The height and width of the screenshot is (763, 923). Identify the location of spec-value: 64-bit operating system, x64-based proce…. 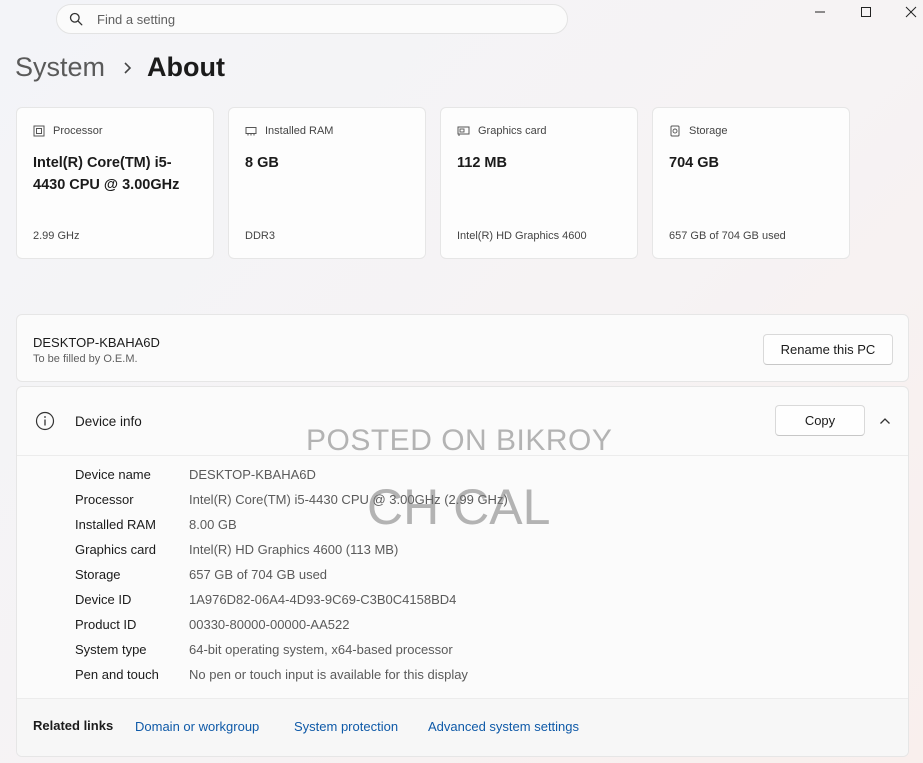
(321, 649).